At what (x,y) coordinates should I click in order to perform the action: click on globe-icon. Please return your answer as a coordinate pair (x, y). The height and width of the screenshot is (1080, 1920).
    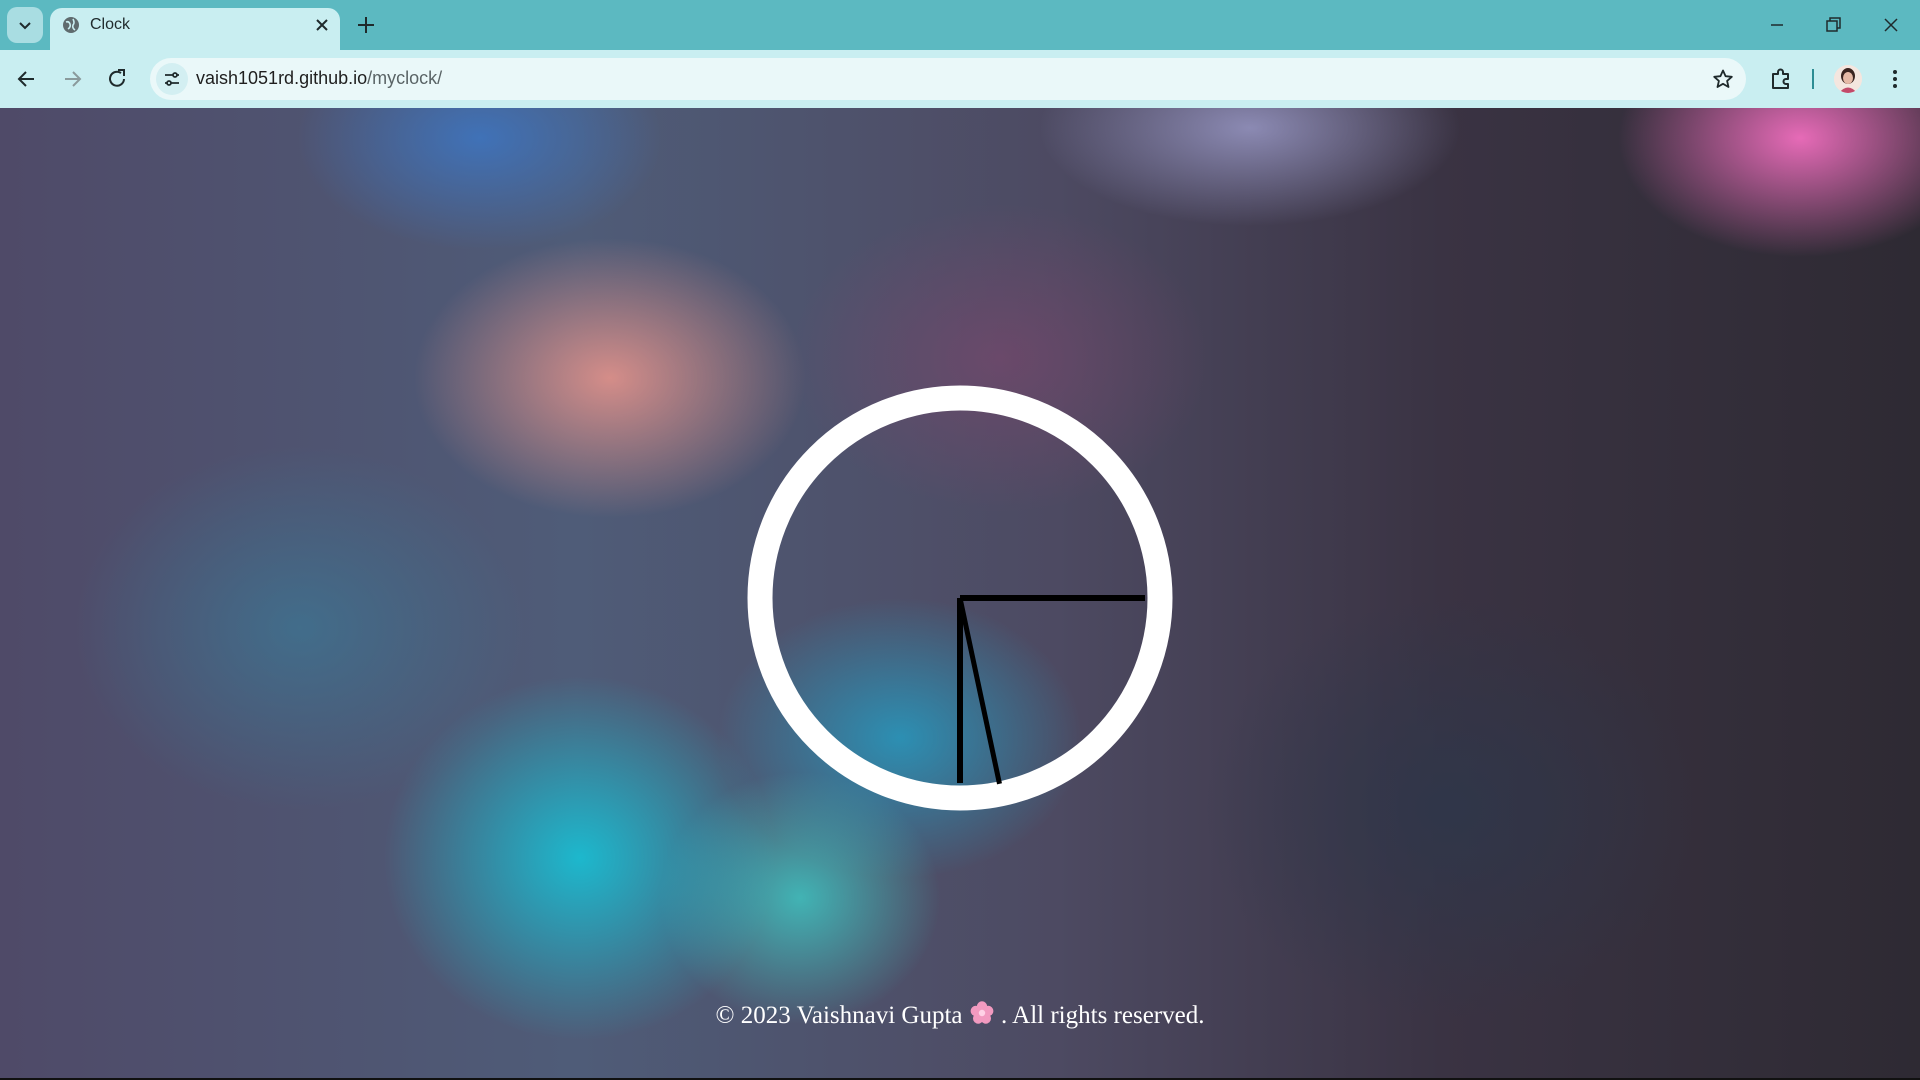
    Looking at the image, I should click on (71, 25).